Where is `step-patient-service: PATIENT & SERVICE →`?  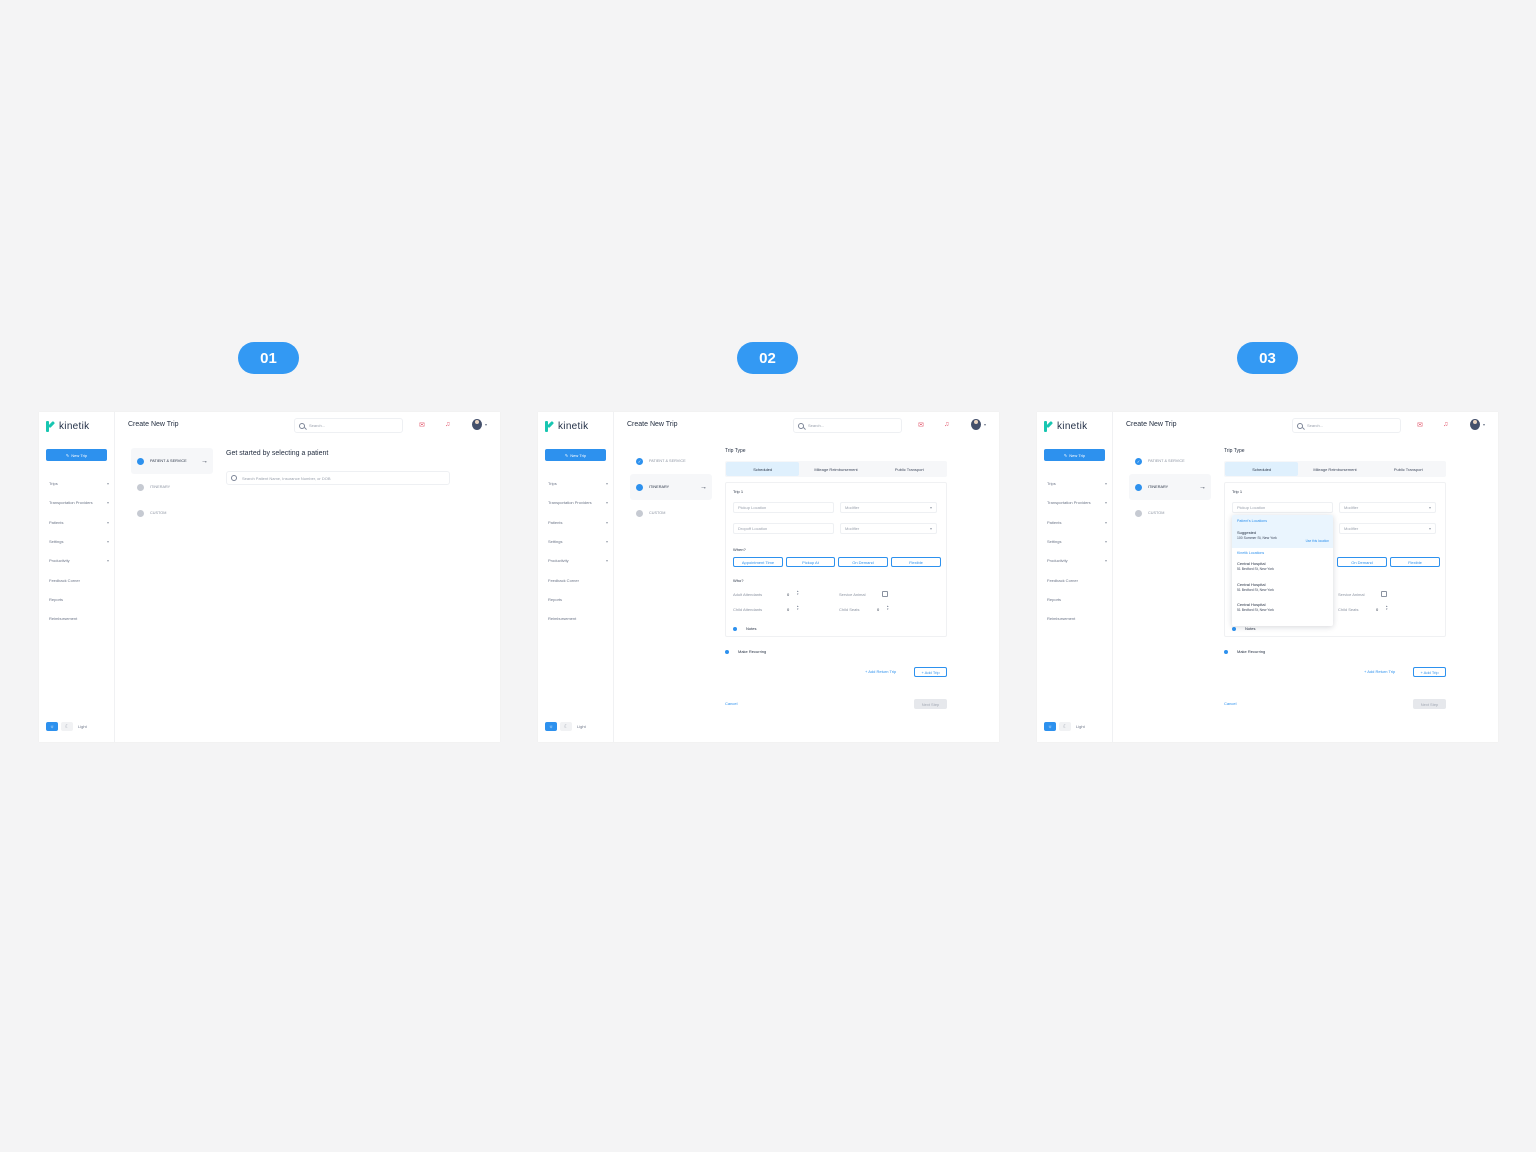
step-patient-service: PATIENT & SERVICE → is located at coordinates (172, 461).